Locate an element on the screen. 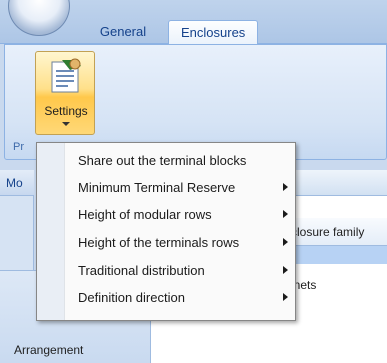 This screenshot has width=387, height=363. arrangement-label: Arrangement is located at coordinates (49, 350).